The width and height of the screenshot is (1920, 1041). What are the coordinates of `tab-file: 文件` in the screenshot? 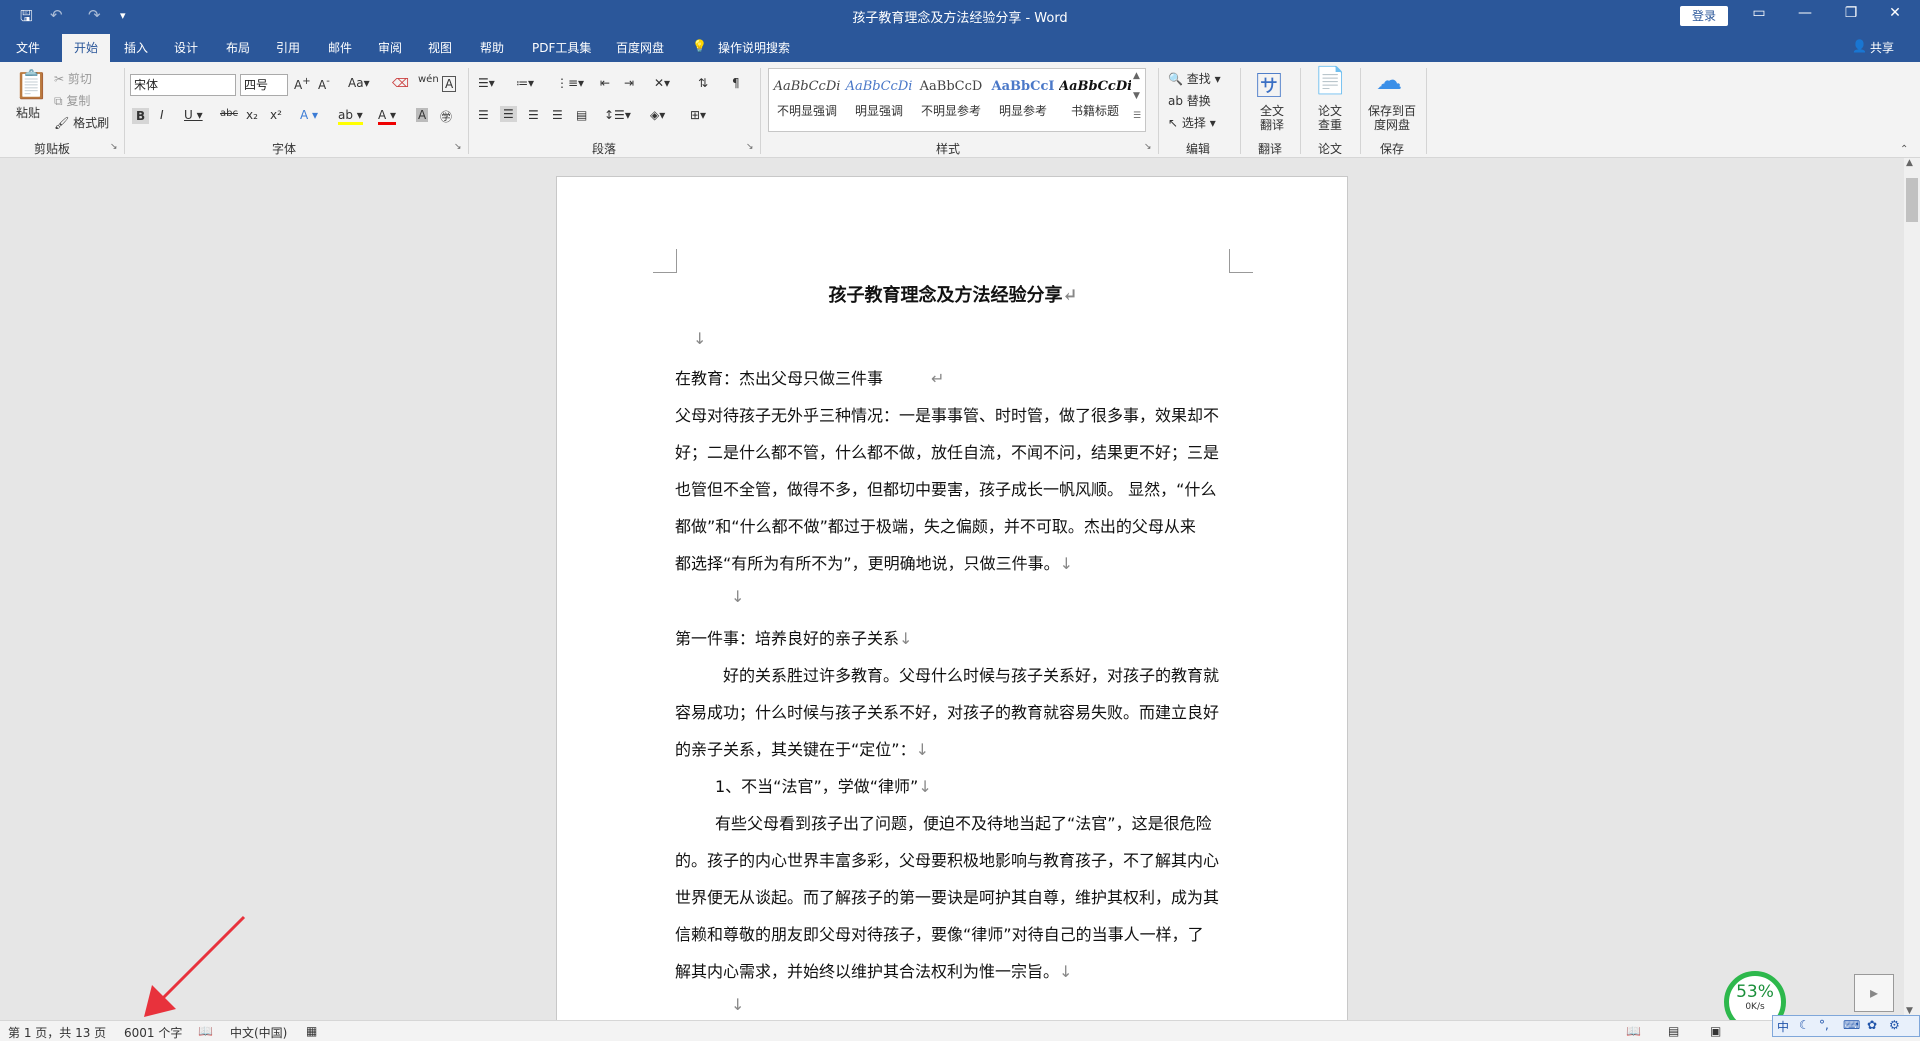 It's located at (28, 47).